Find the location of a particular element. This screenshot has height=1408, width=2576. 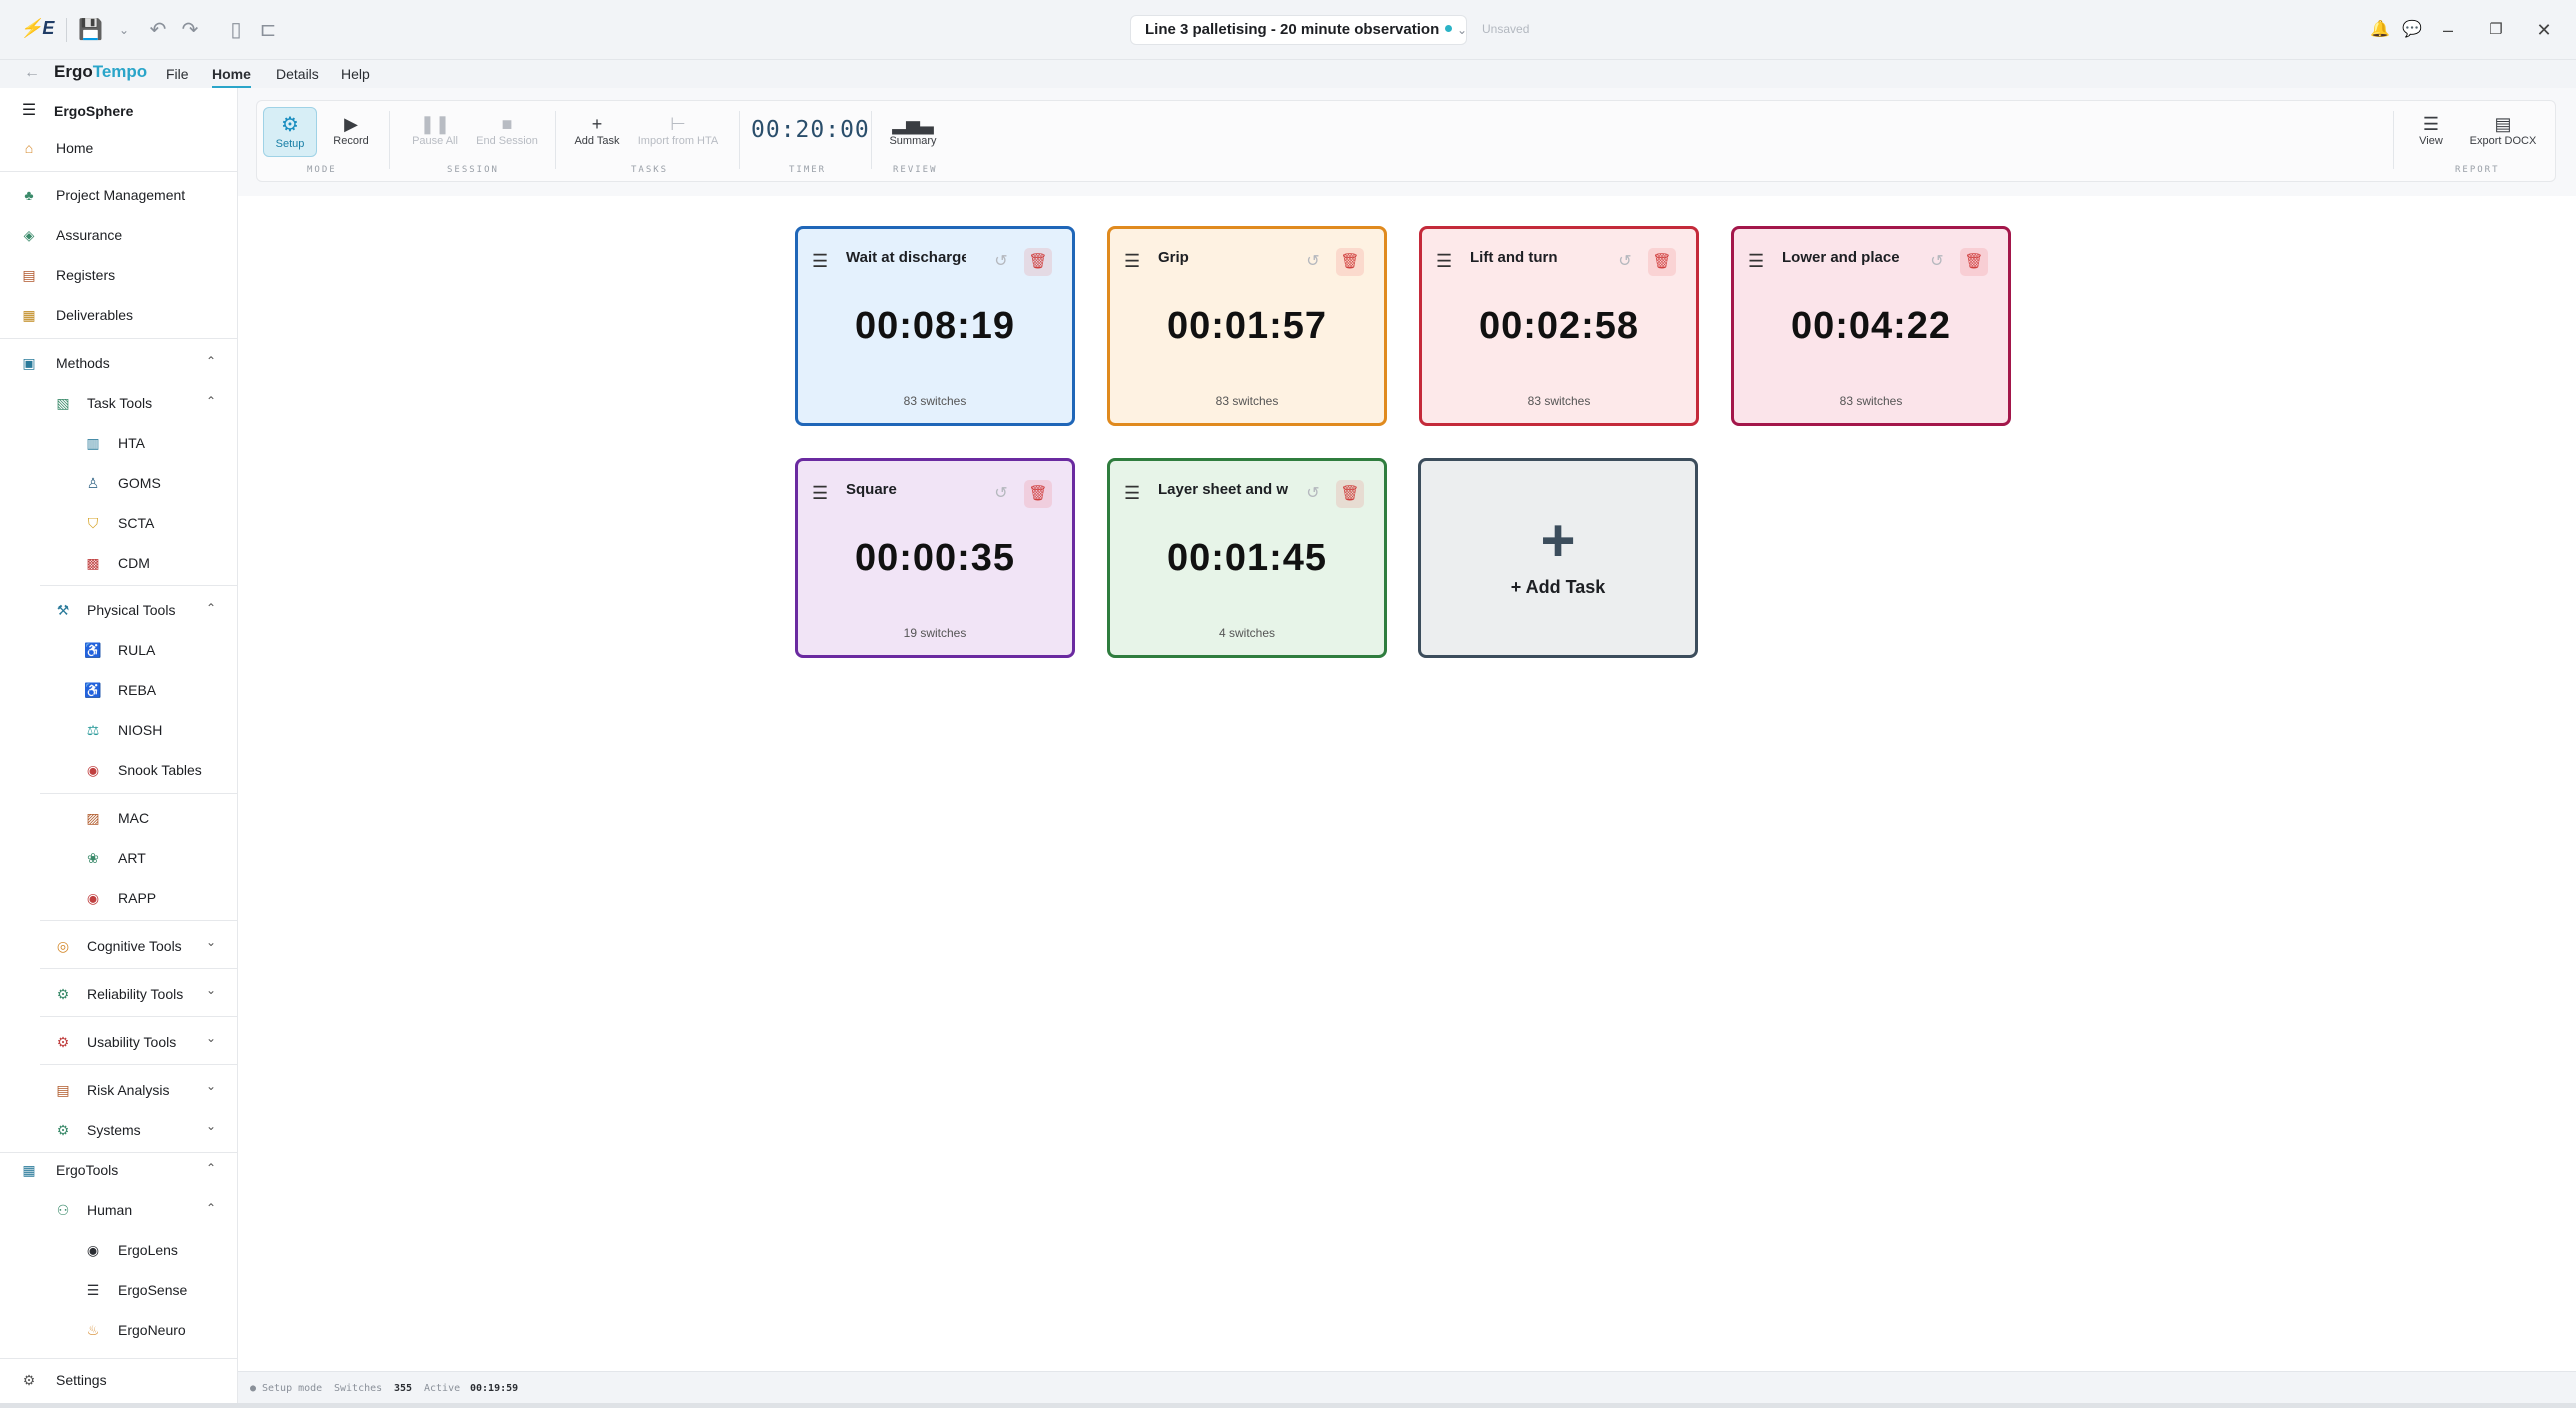

task-card: ☰ Square ↺ 🗑 00:00:35 19 switches is located at coordinates (935, 558).